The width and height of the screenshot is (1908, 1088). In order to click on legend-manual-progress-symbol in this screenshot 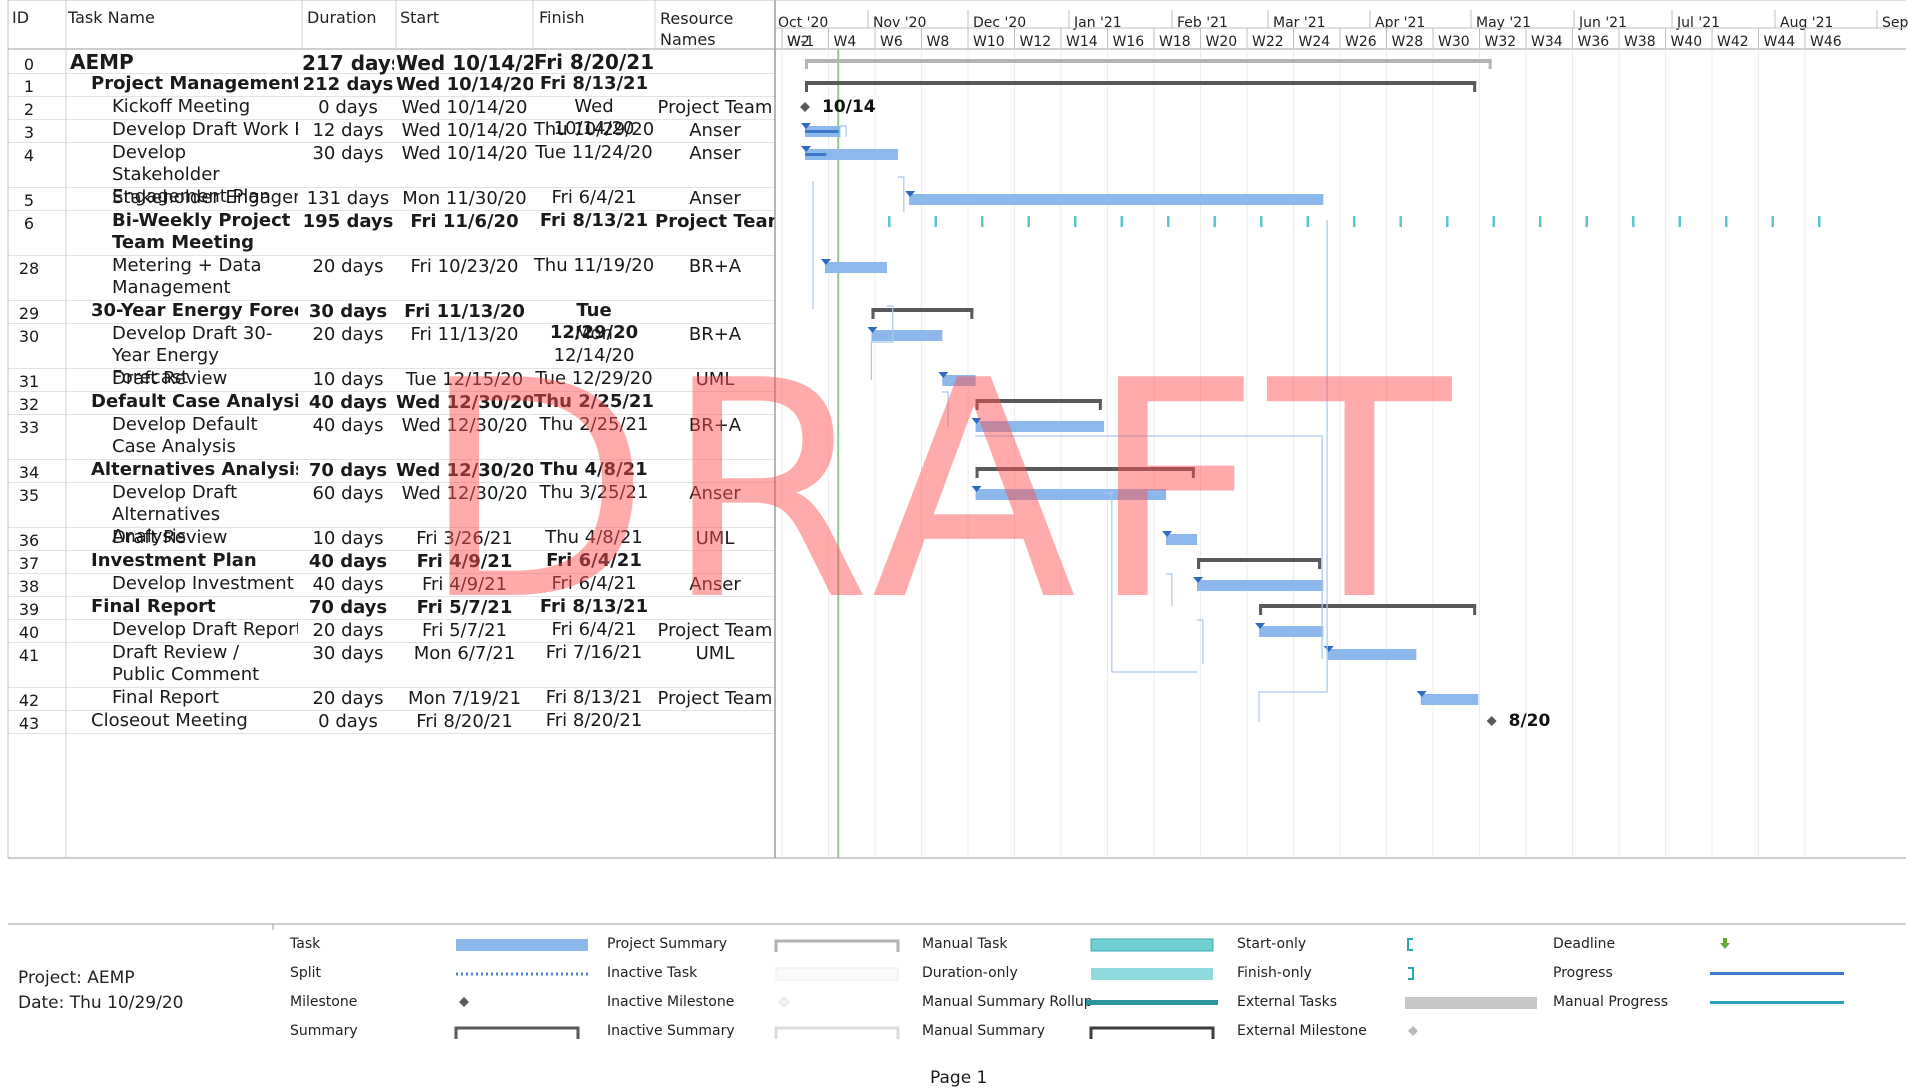, I will do `click(1777, 1002)`.